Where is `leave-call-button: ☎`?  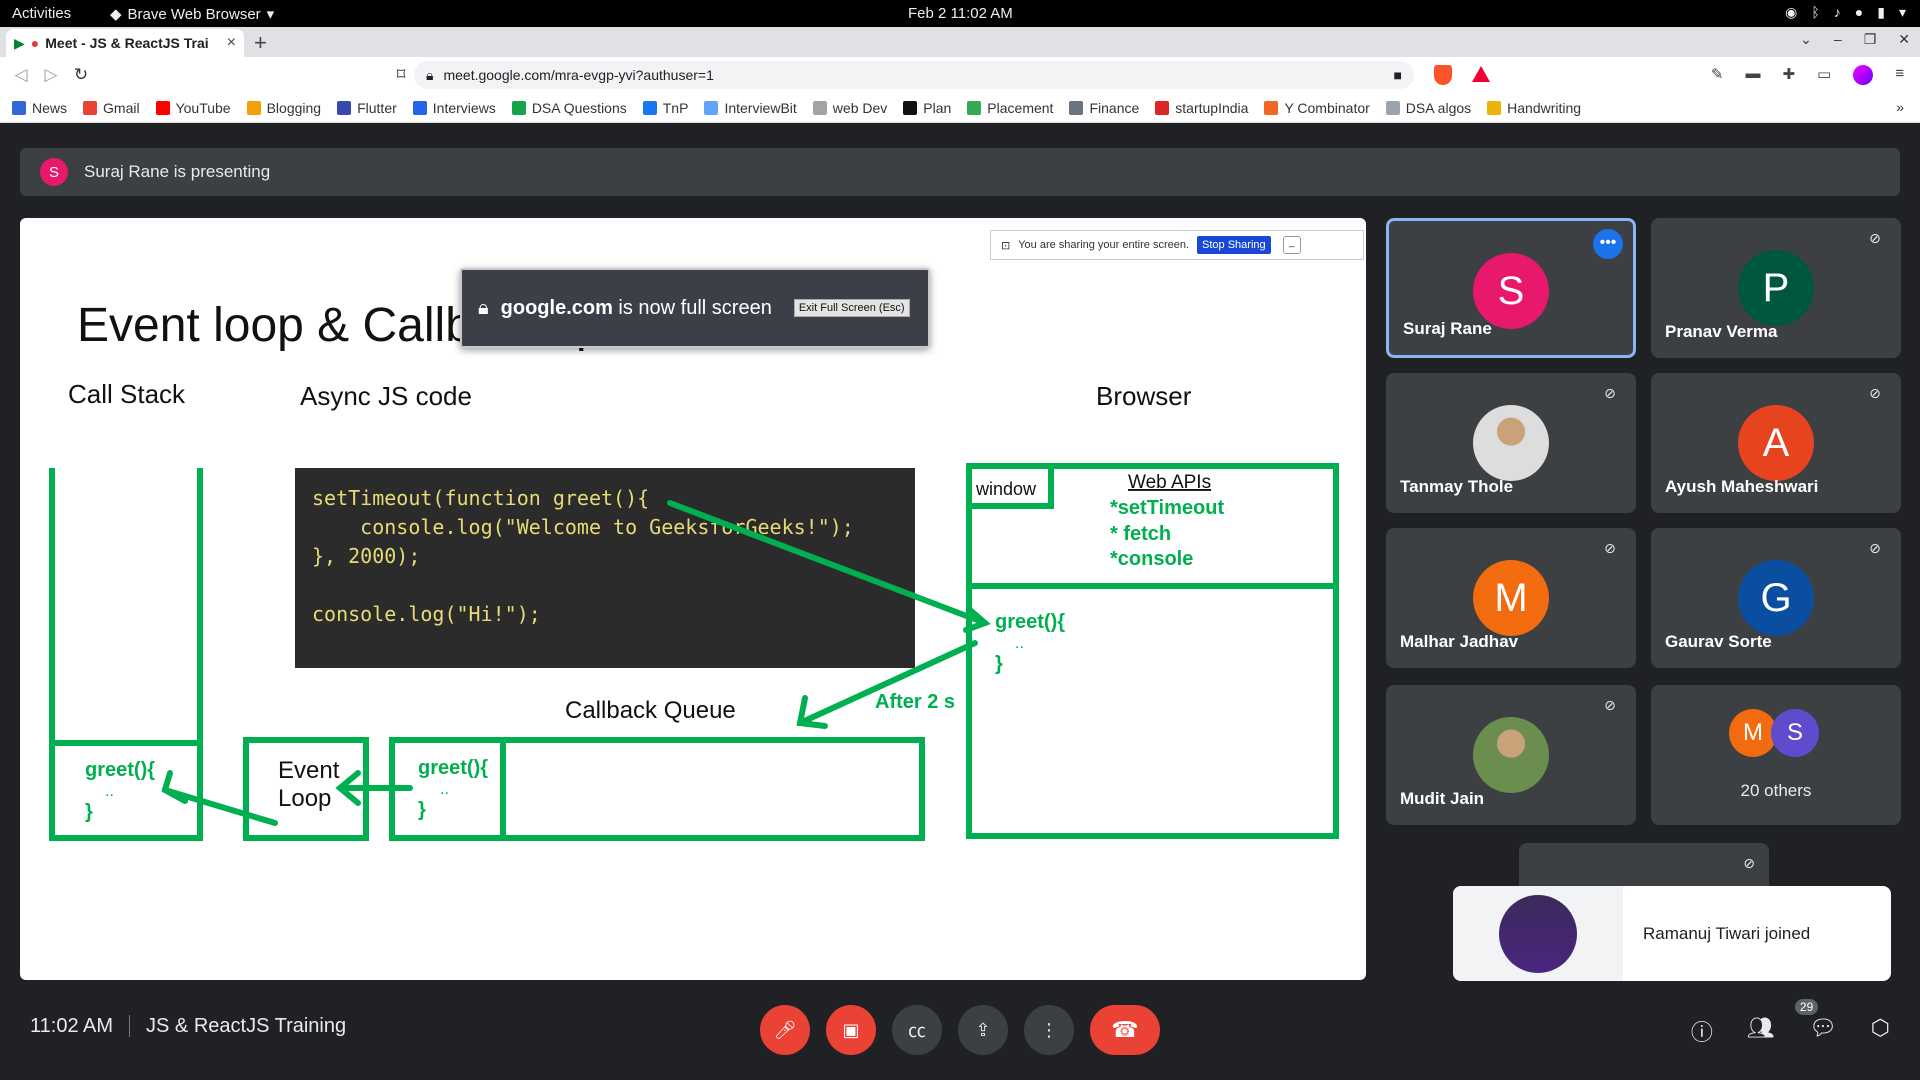
leave-call-button: ☎ is located at coordinates (1125, 1030).